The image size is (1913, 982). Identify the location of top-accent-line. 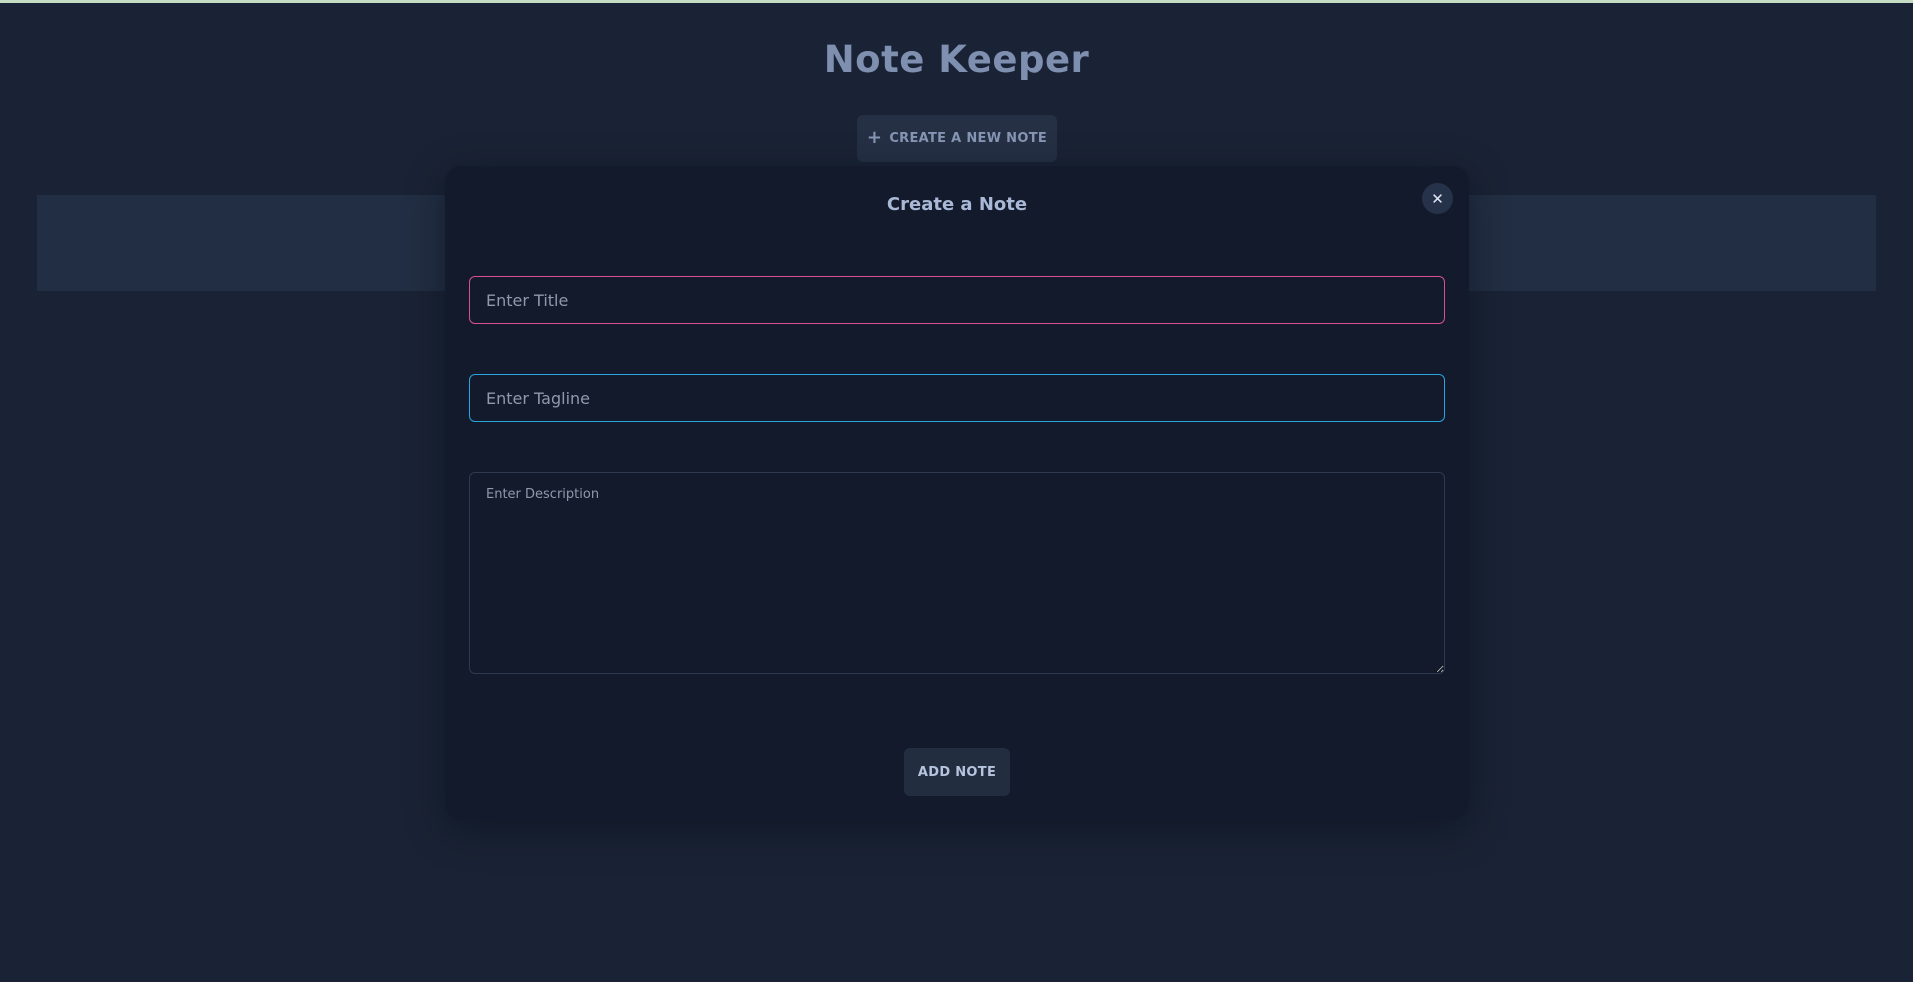
(956, 1).